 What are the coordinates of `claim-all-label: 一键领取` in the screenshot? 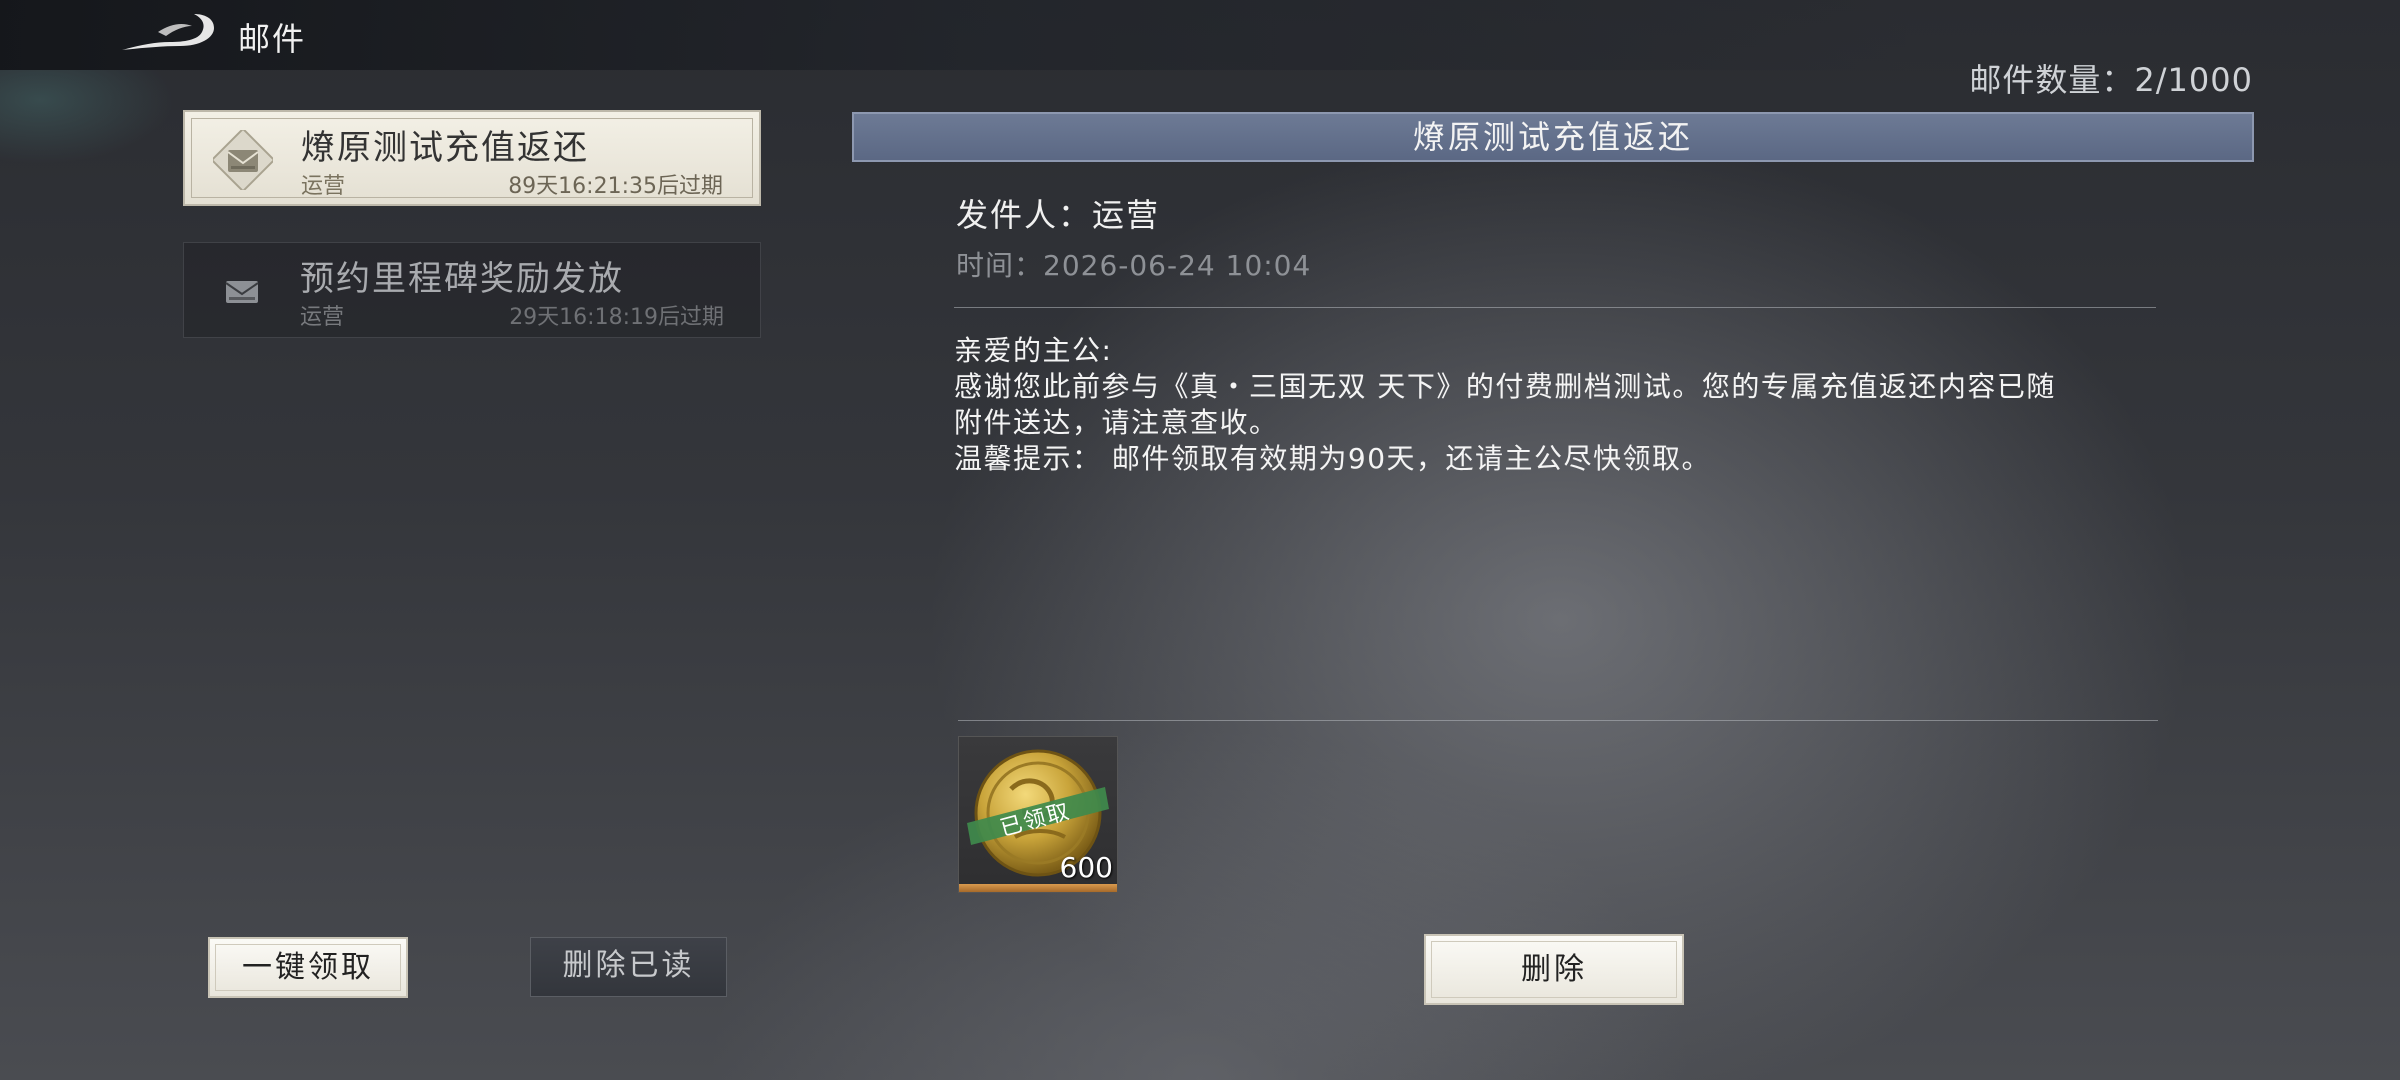 It's located at (308, 967).